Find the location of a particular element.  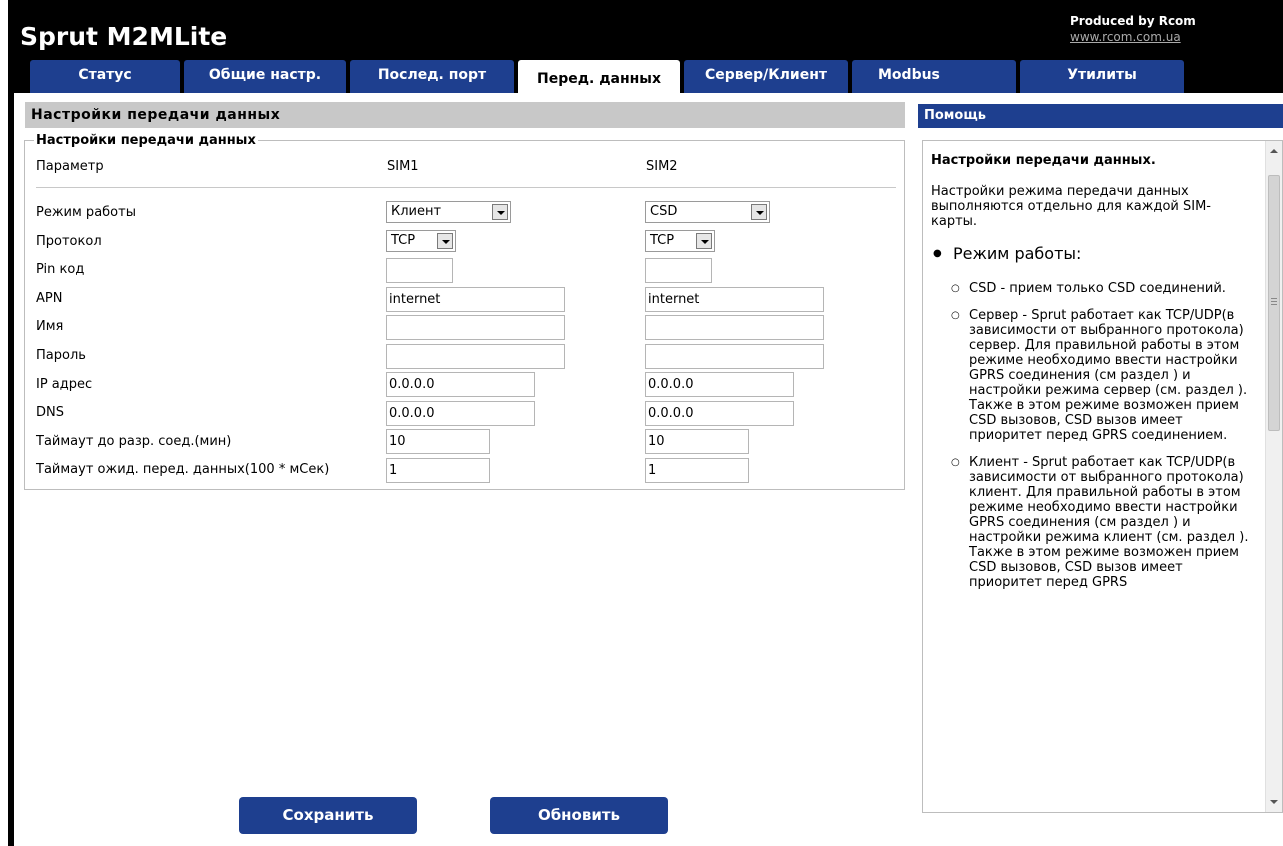

sim1-timeout-disconnect-input is located at coordinates (438, 441).